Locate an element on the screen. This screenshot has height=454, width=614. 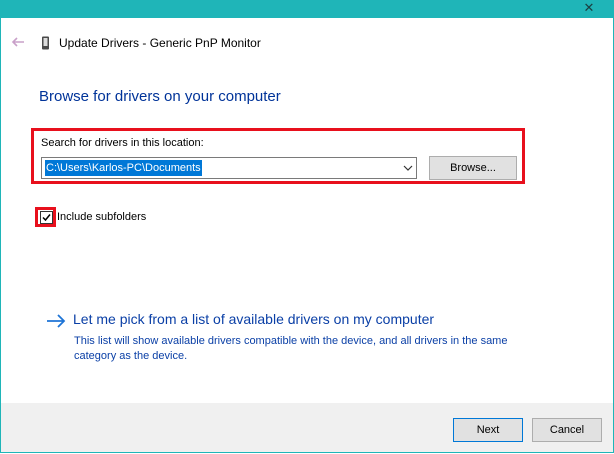
next-button: Next is located at coordinates (488, 430).